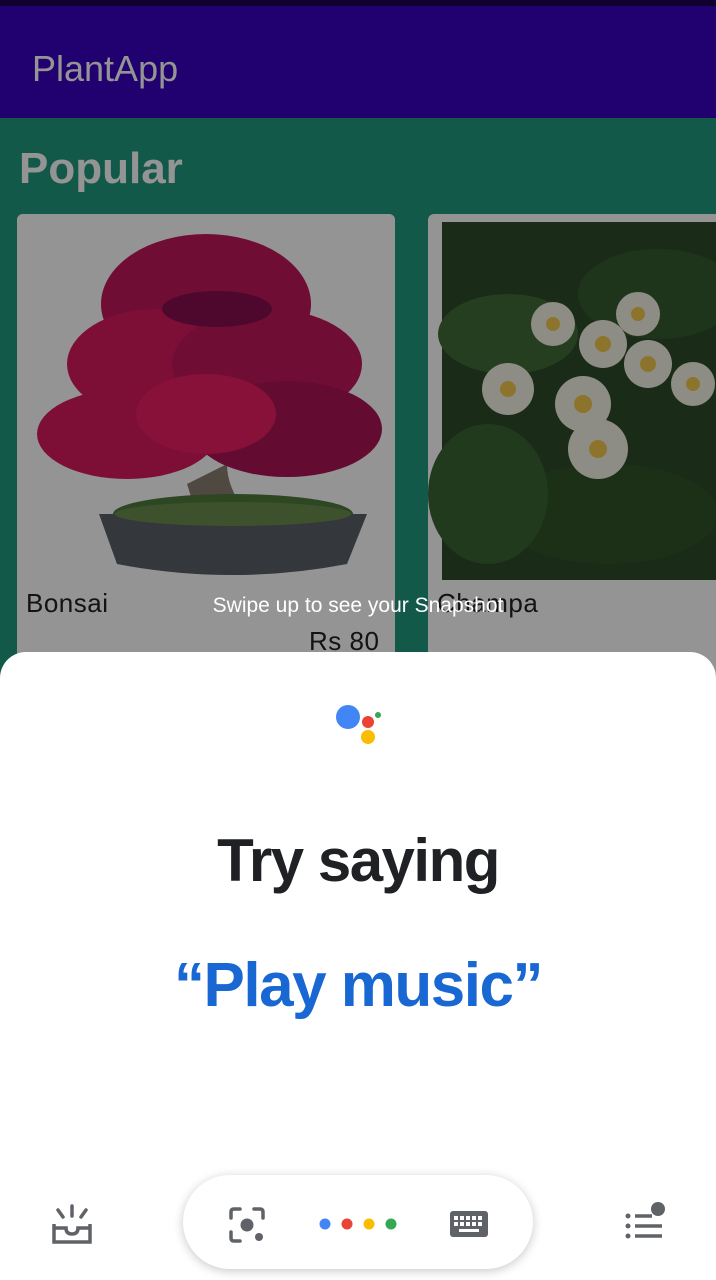  I want to click on lens-icon, so click(247, 1225).